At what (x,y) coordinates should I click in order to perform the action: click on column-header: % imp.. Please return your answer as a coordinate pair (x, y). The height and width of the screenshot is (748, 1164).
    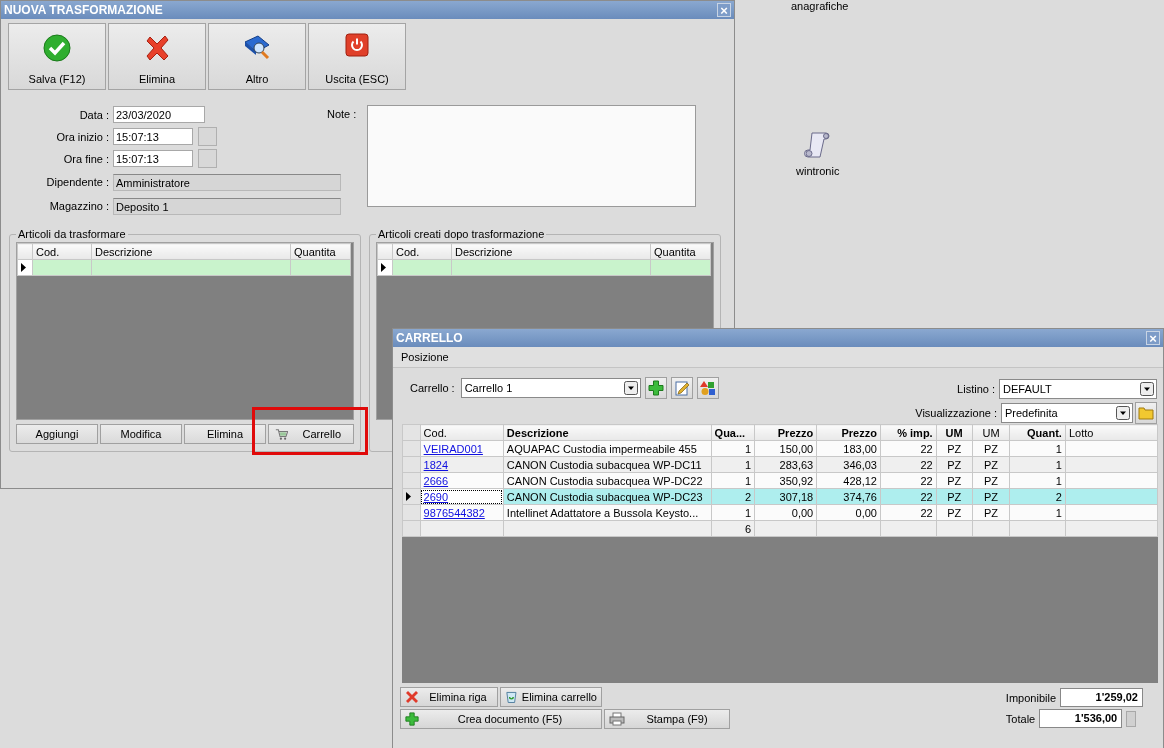
    Looking at the image, I should click on (908, 432).